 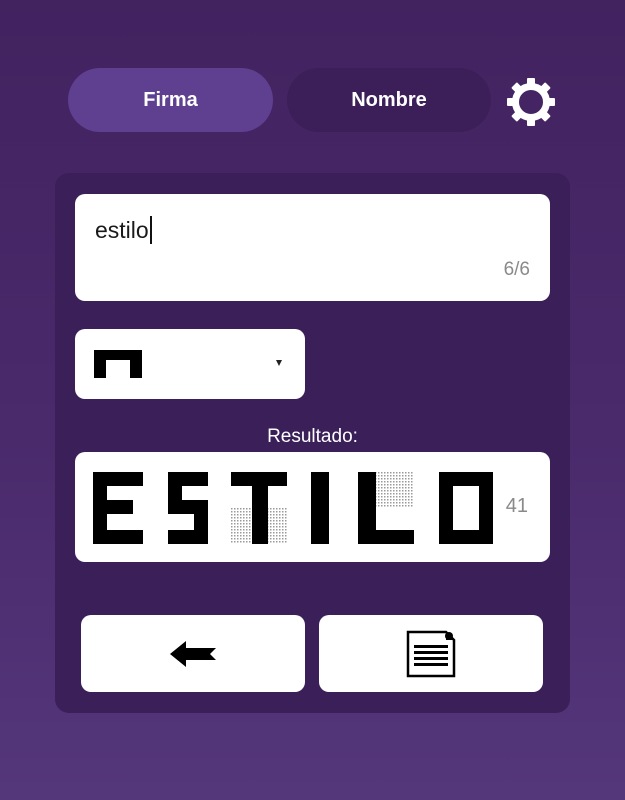 What do you see at coordinates (150, 230) in the screenshot?
I see `text-caret` at bounding box center [150, 230].